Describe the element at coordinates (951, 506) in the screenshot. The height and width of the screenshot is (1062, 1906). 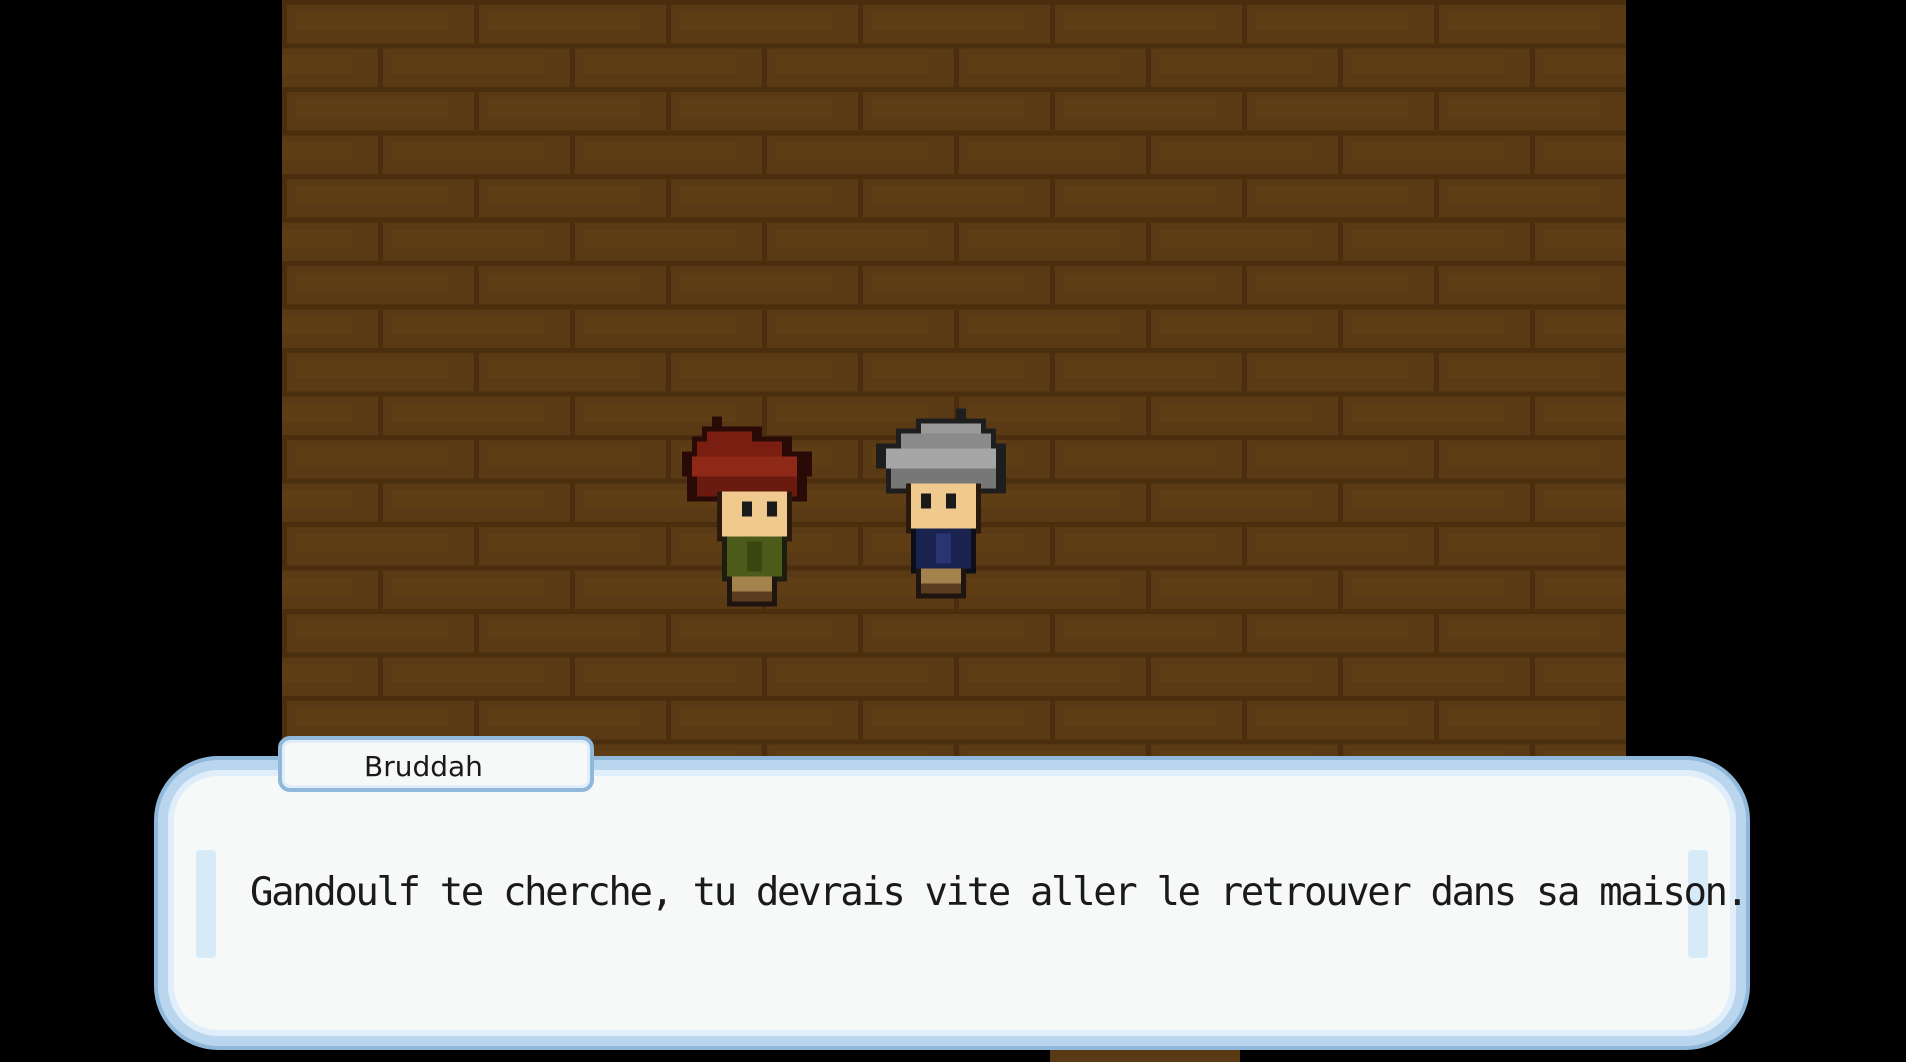
I see `grey-haired-character-sprite` at that location.